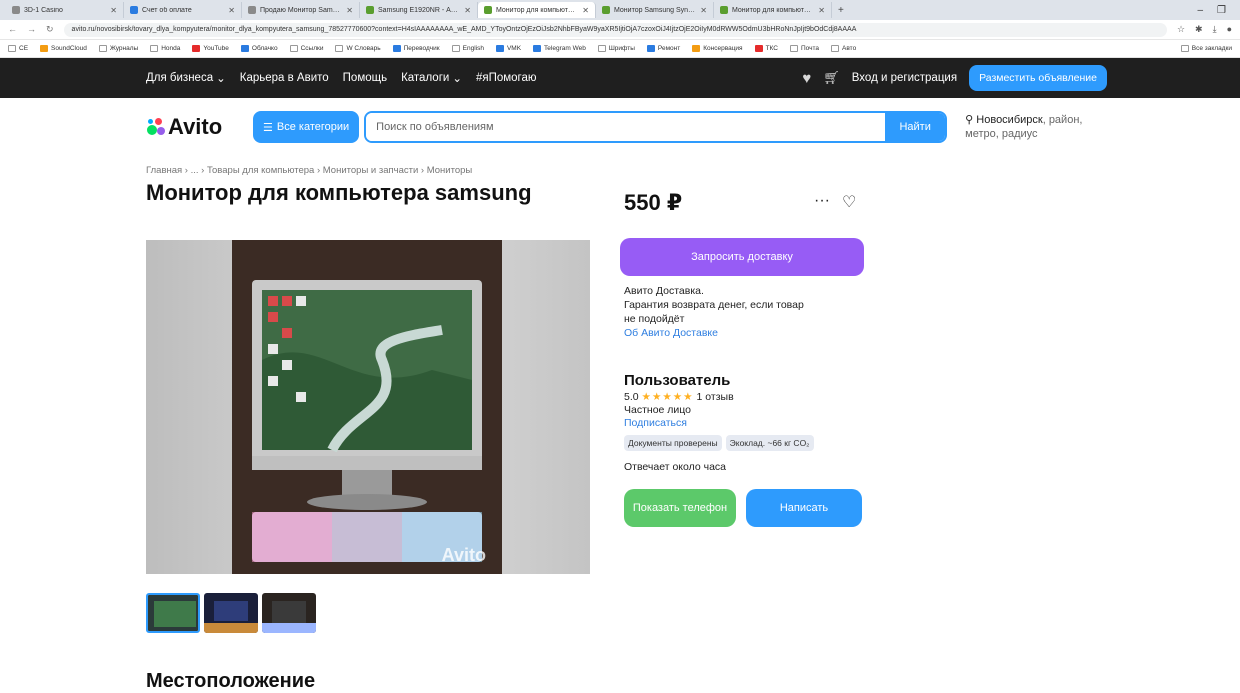 The width and height of the screenshot is (1240, 693). Describe the element at coordinates (1211, 48) in the screenshot. I see `bookmark-label: Все закладки` at that location.